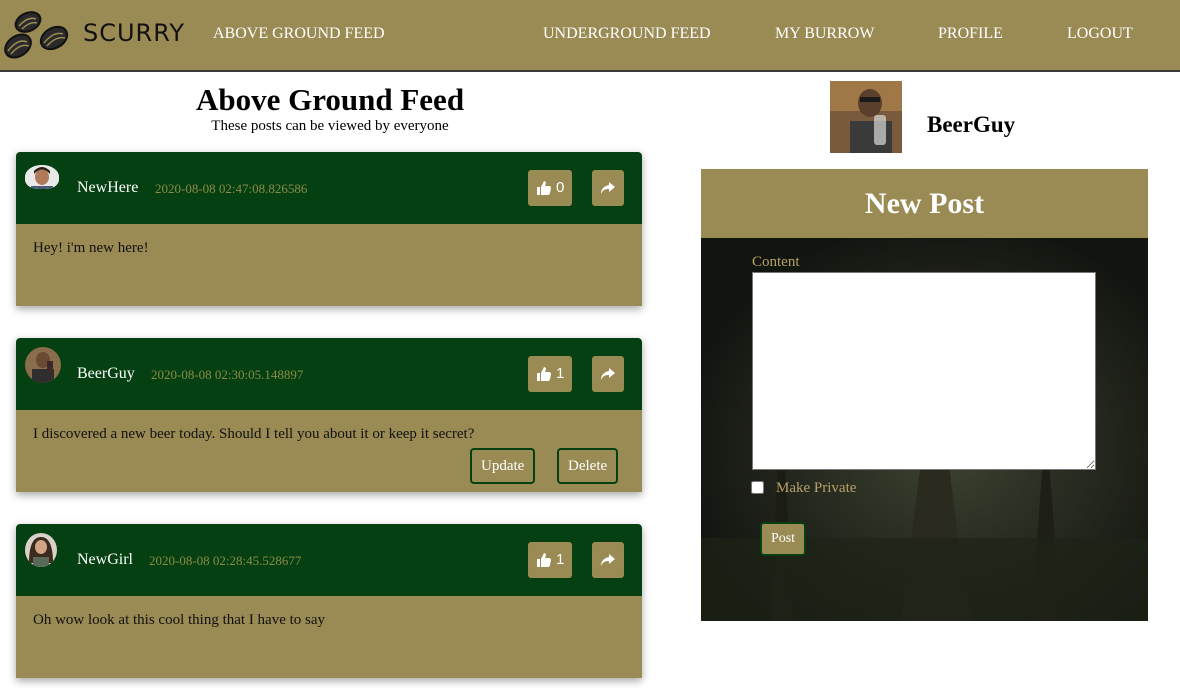 Image resolution: width=1180 pixels, height=688 pixels. Describe the element at coordinates (924, 371) in the screenshot. I see `content-textarea` at that location.